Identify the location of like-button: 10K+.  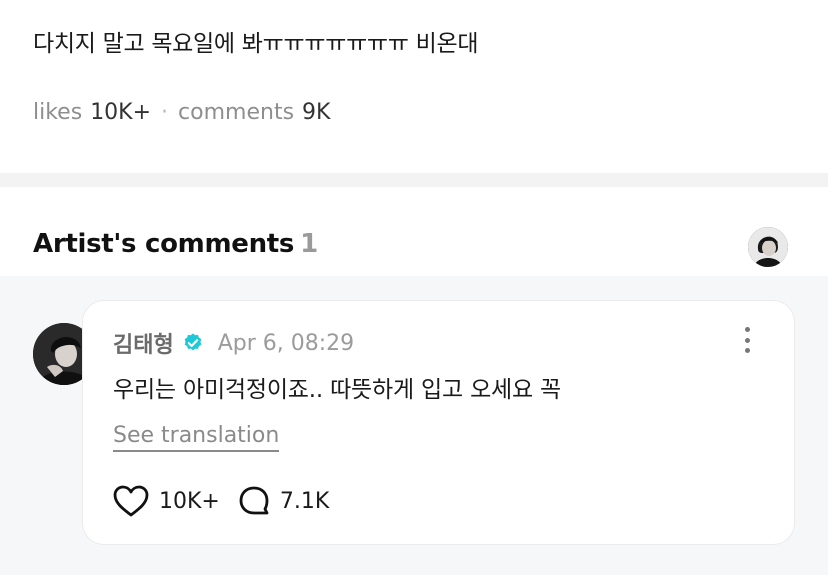
(166, 501).